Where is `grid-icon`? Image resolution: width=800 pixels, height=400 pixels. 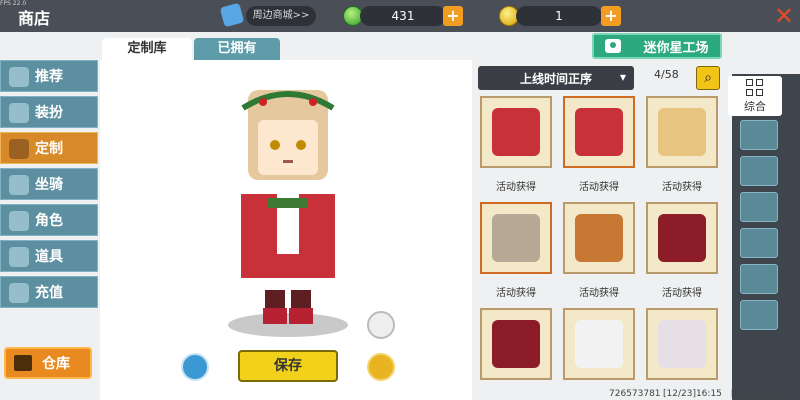 grid-icon is located at coordinates (755, 88).